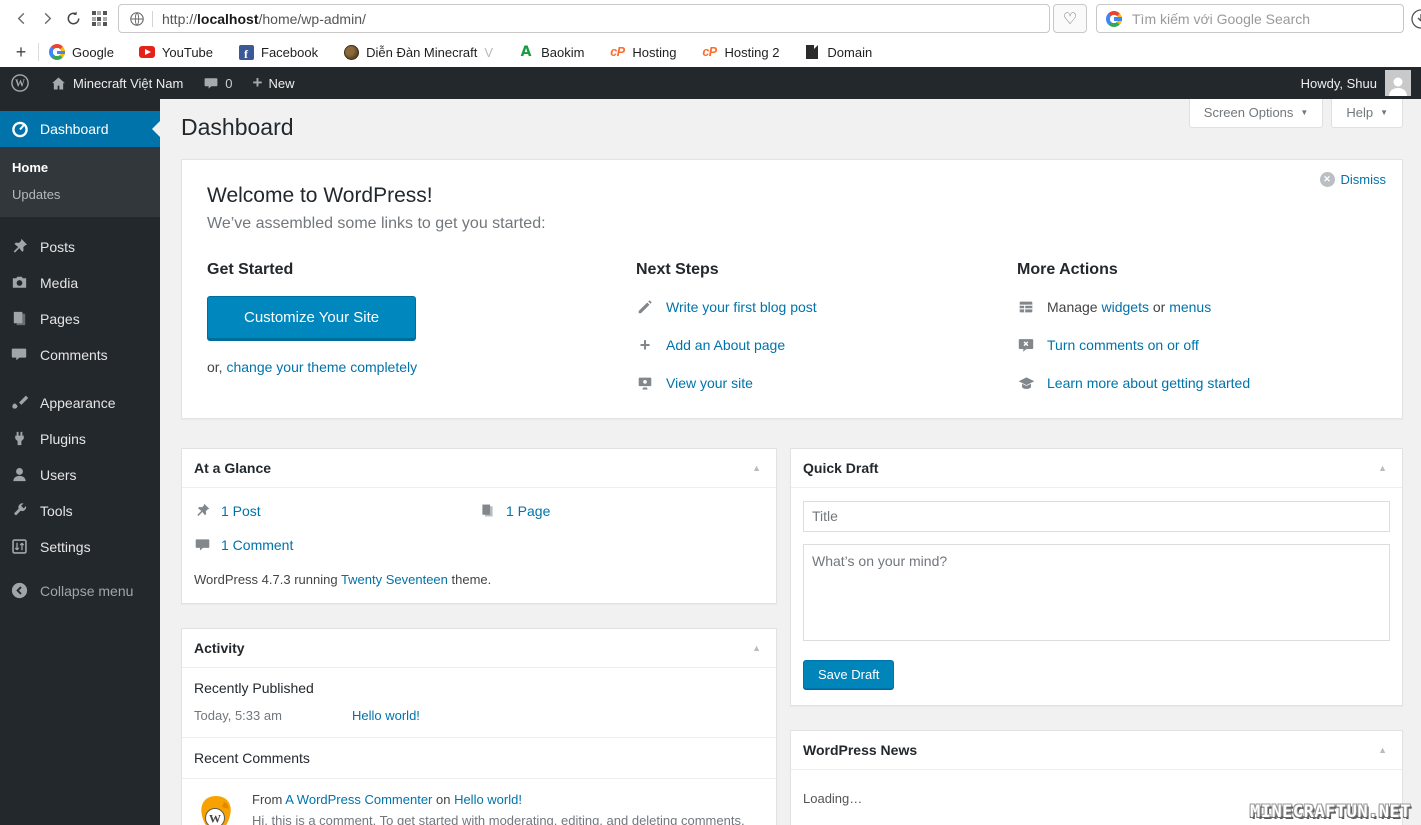 The width and height of the screenshot is (1421, 825). Describe the element at coordinates (21, 52) in the screenshot. I see `add-bookmark-button: +` at that location.